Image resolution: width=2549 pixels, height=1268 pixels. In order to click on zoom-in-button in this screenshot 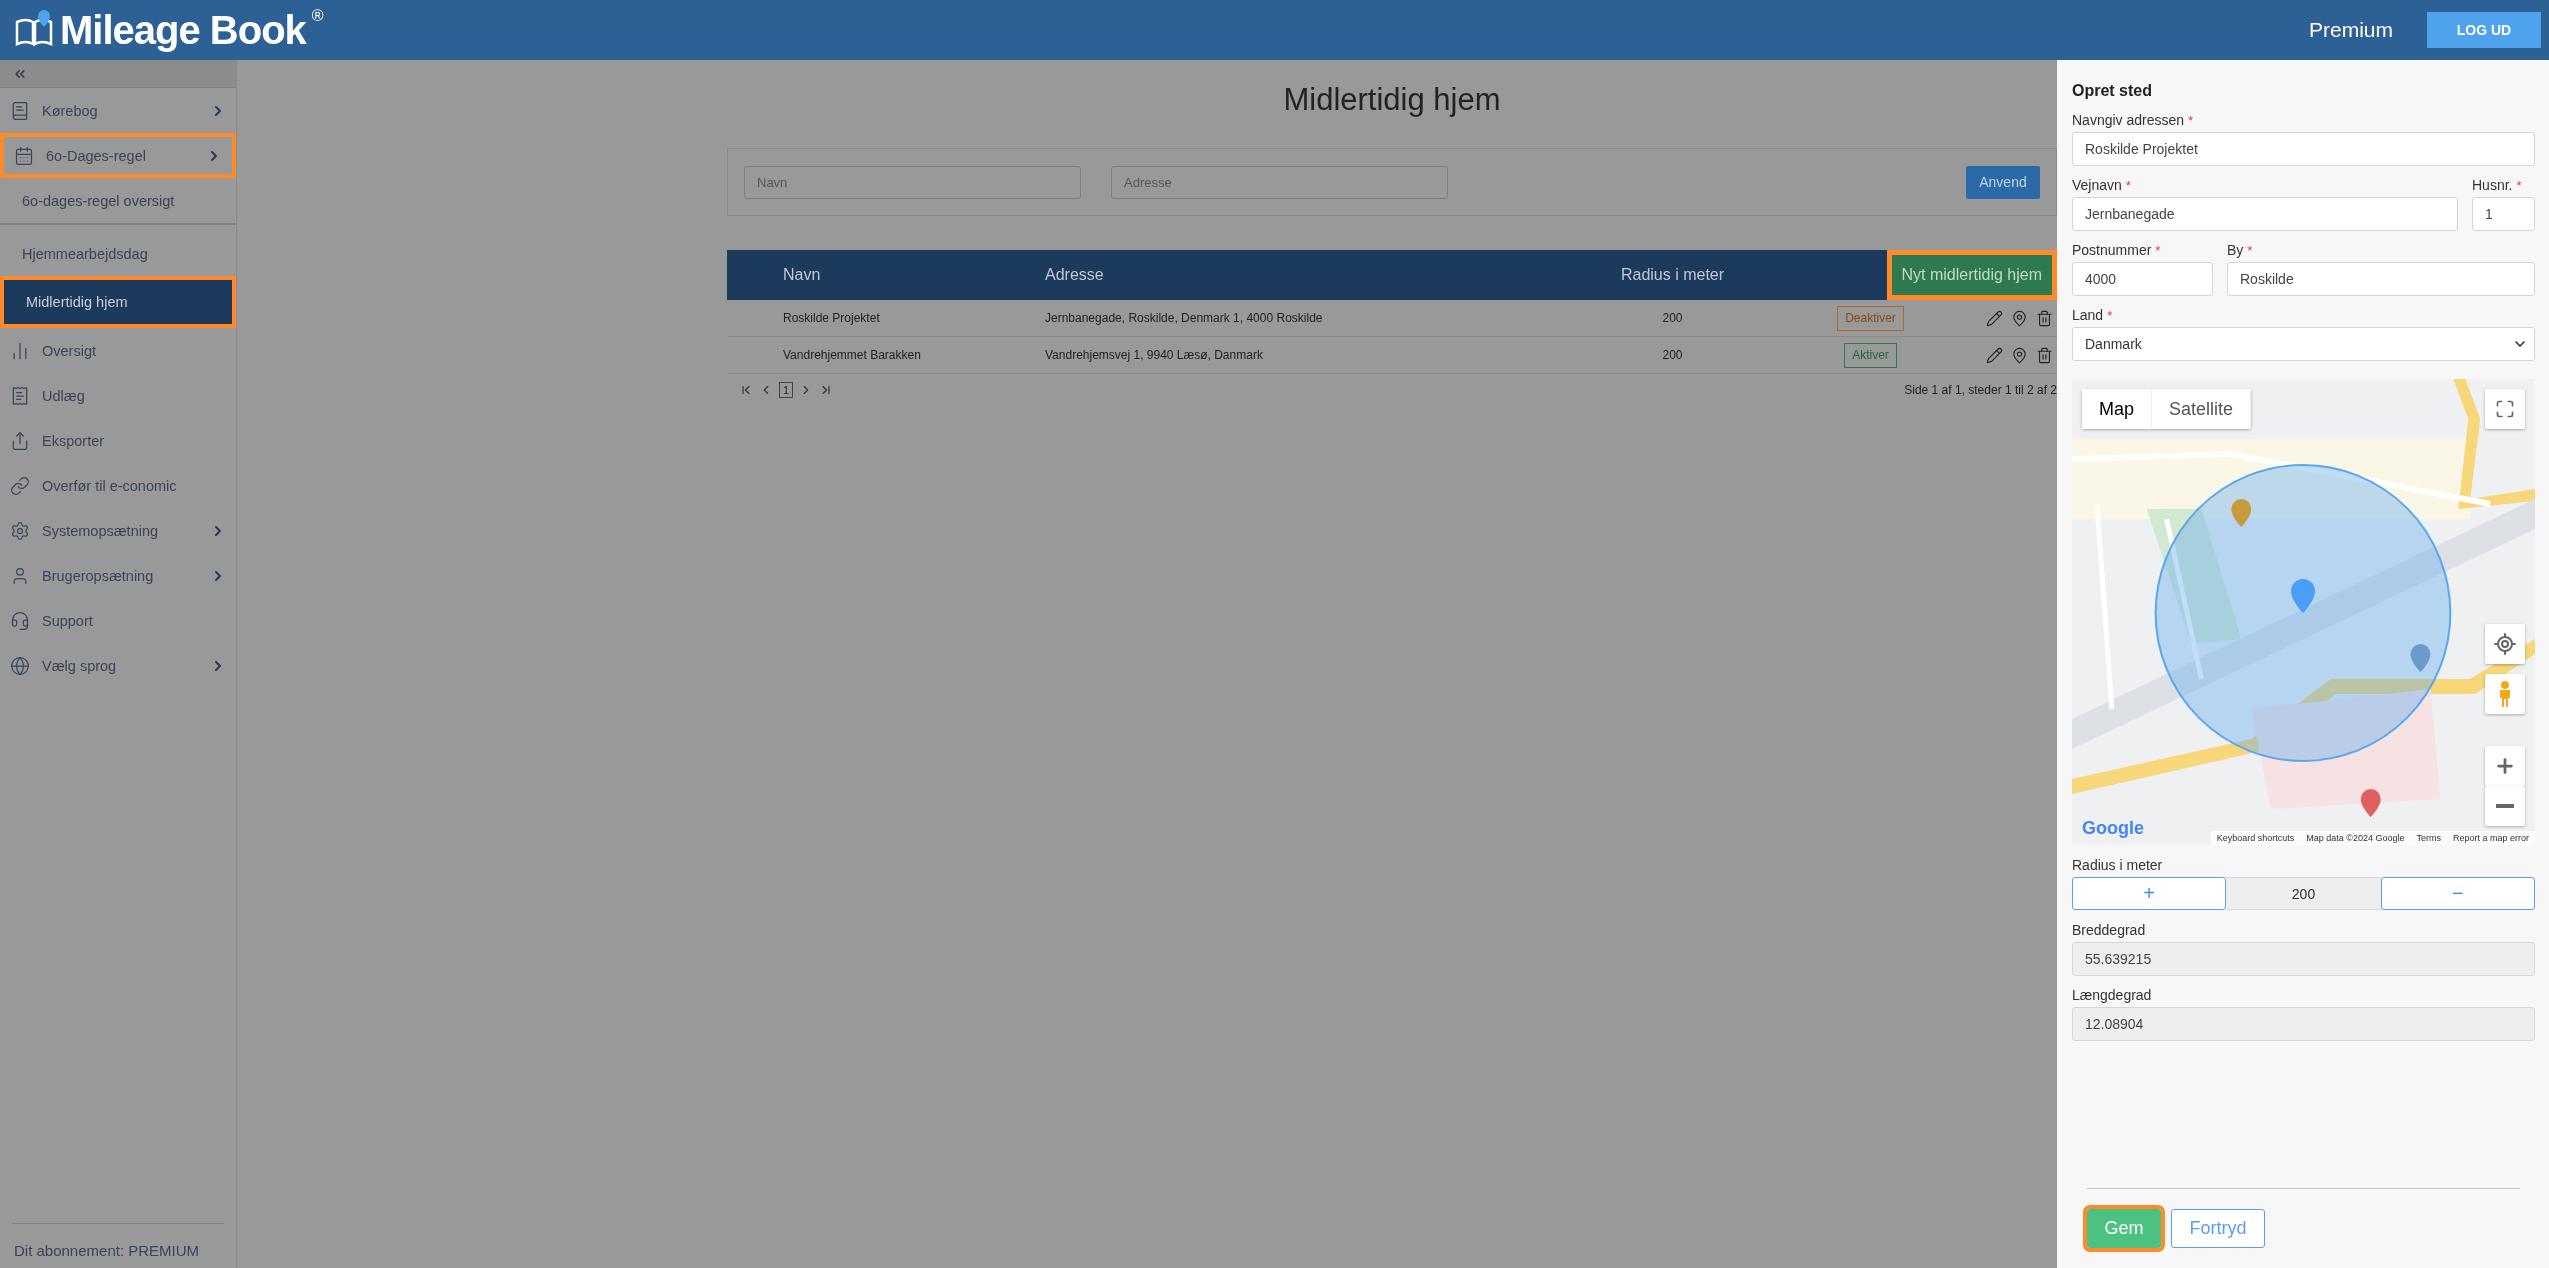, I will do `click(2505, 766)`.